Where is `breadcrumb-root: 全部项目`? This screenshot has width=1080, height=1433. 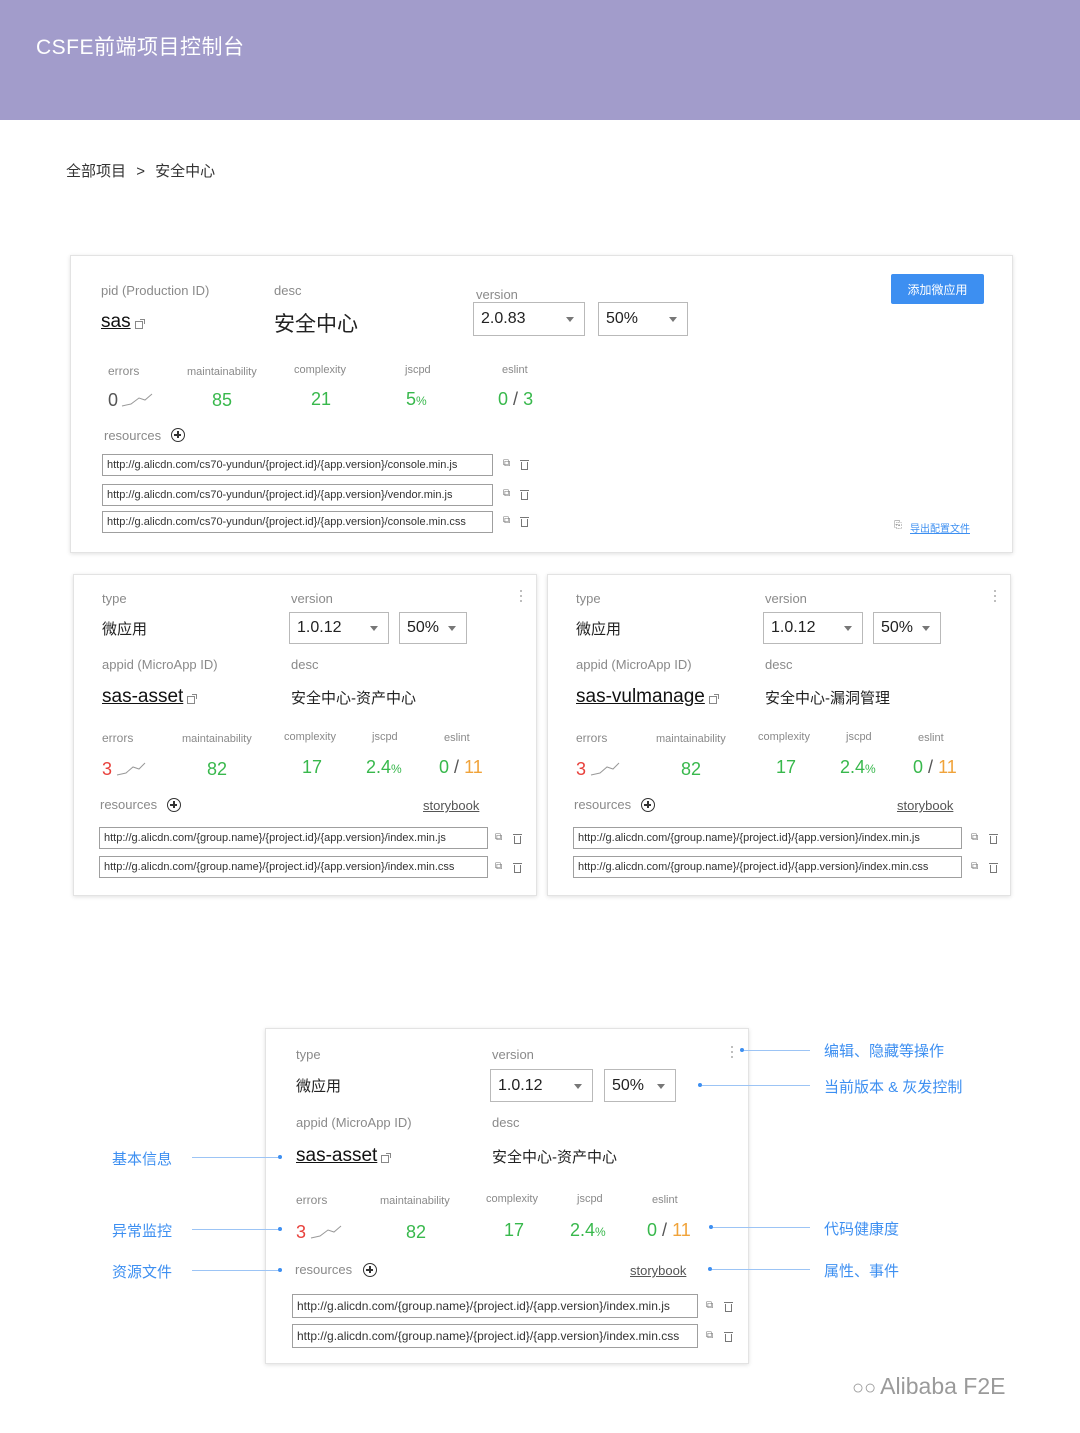
breadcrumb-root: 全部项目 is located at coordinates (96, 171).